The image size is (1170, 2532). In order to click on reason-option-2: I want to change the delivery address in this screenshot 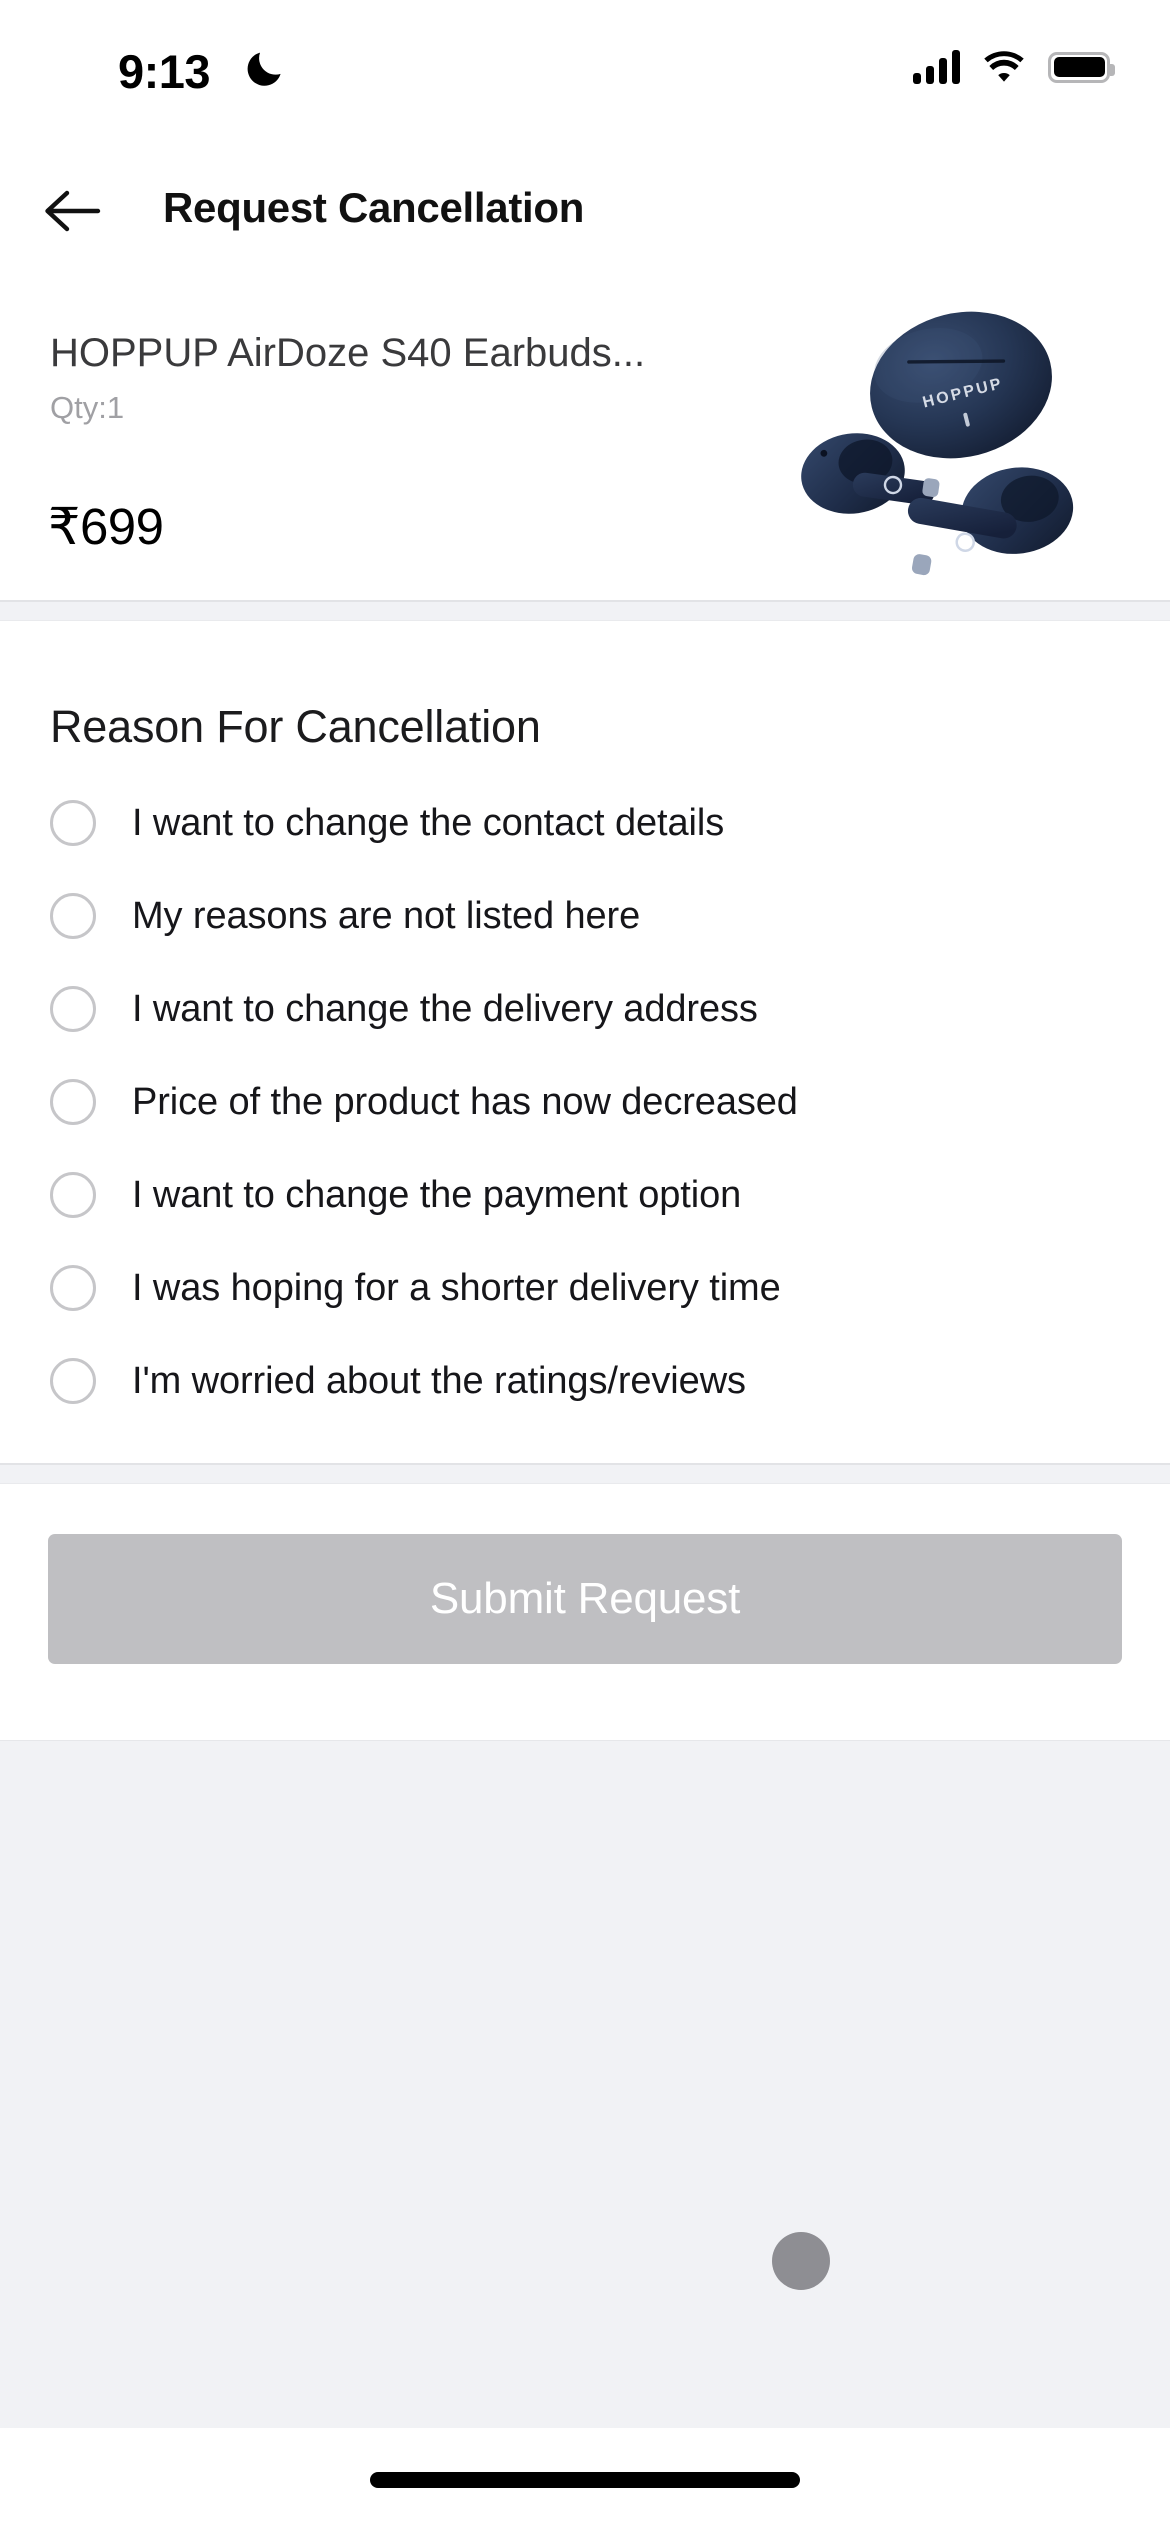, I will do `click(585, 1008)`.